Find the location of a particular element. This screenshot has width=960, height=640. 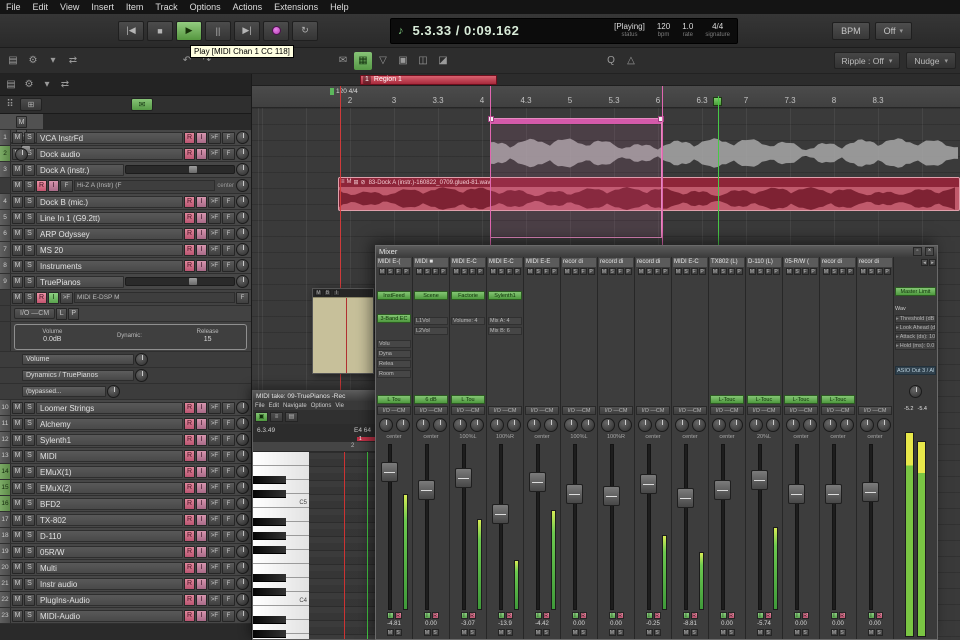

fx-param-slot: Volume: 4 is located at coordinates (468, 321).